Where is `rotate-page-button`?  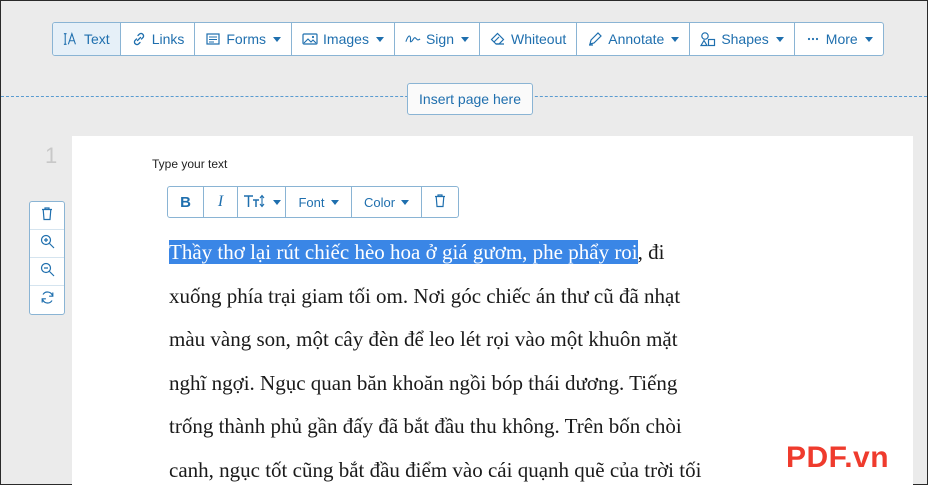 rotate-page-button is located at coordinates (47, 300).